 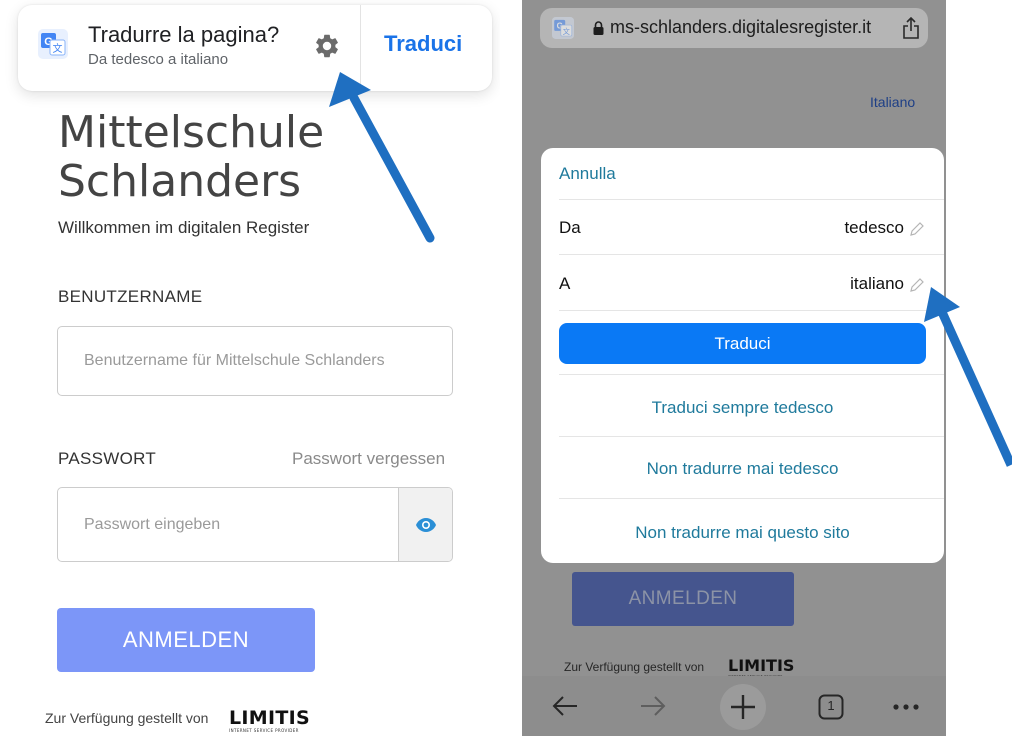 What do you see at coordinates (598, 28) in the screenshot?
I see `lock-icon` at bounding box center [598, 28].